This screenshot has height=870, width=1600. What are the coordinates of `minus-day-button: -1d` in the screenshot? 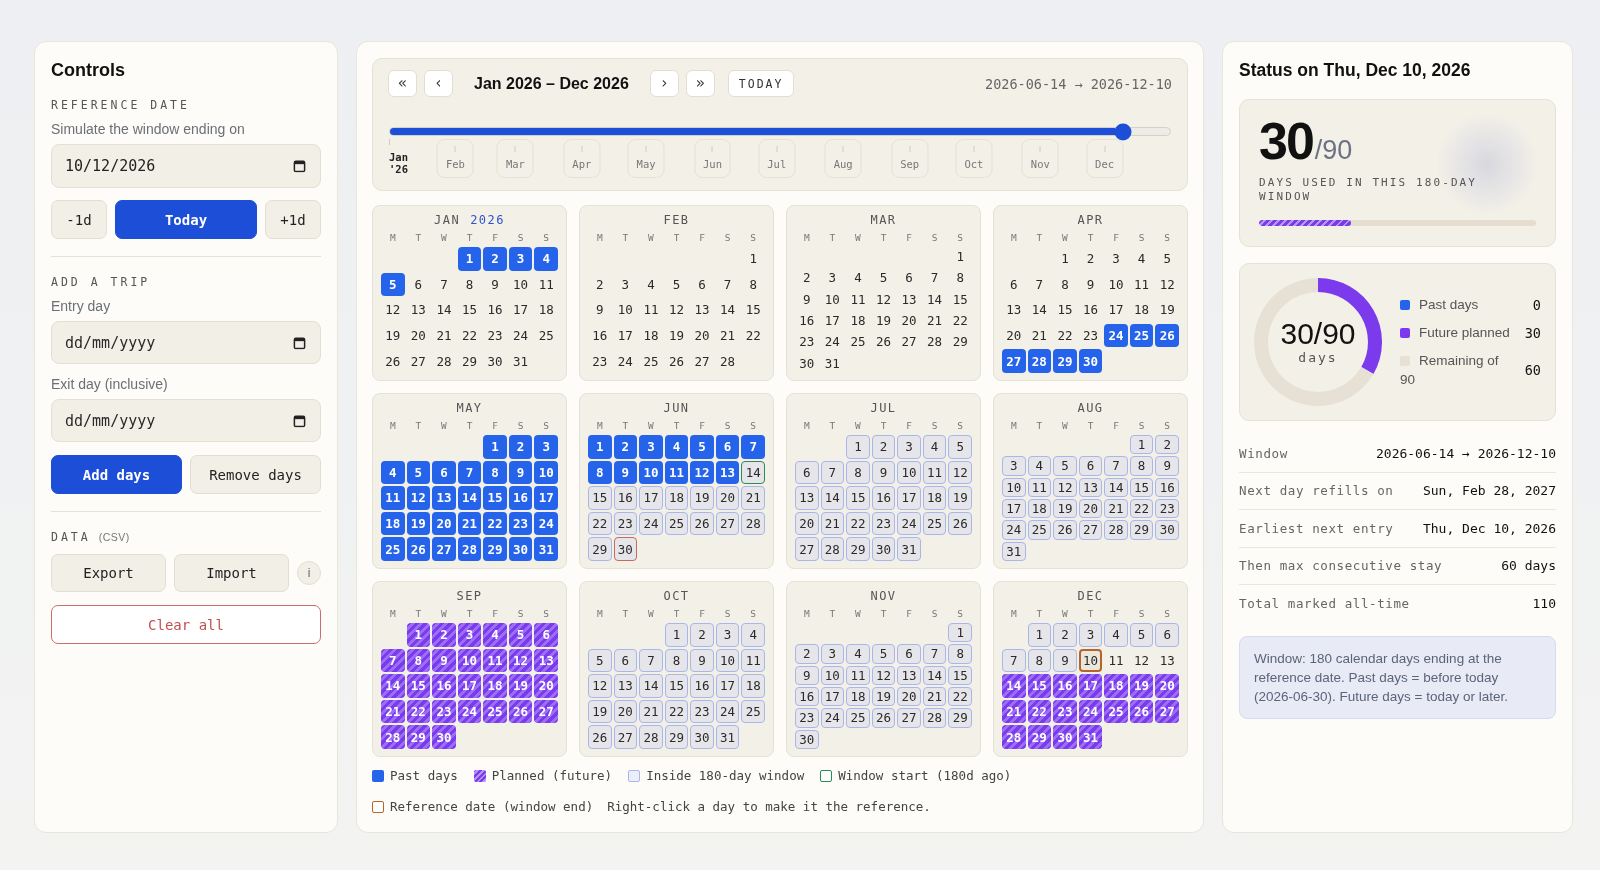 It's located at (79, 219).